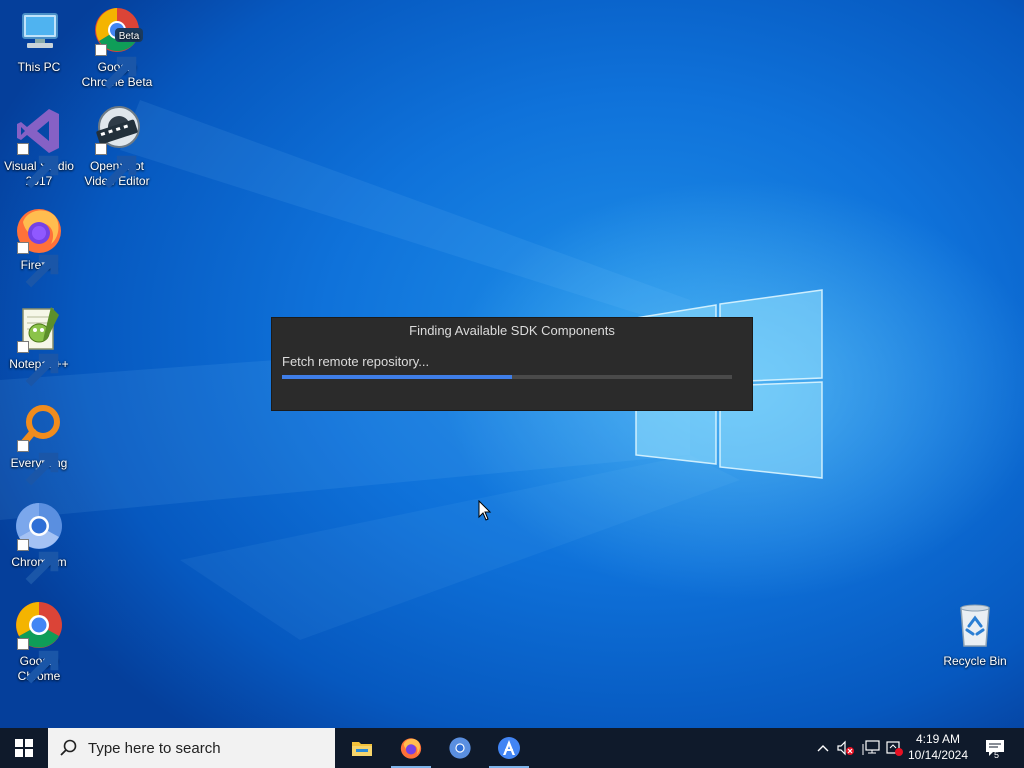 The width and height of the screenshot is (1024, 768). I want to click on taskbar-app-chromium, so click(460, 748).